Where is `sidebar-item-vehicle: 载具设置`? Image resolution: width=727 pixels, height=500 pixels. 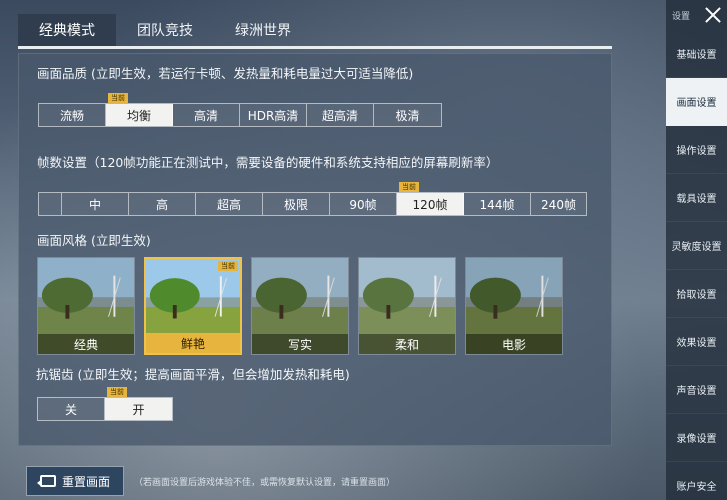 sidebar-item-vehicle: 载具设置 is located at coordinates (696, 198).